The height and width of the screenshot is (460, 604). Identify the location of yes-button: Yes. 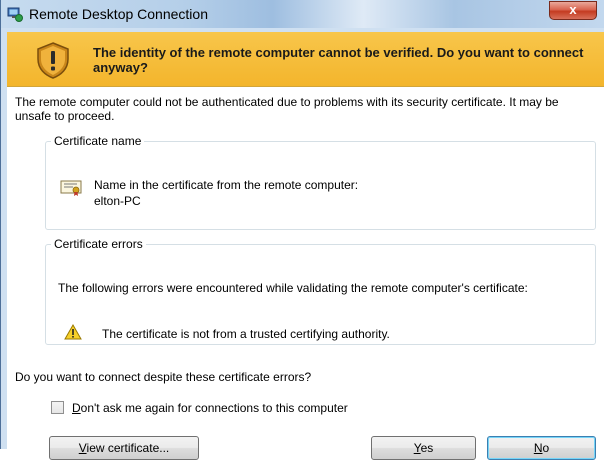
(423, 448).